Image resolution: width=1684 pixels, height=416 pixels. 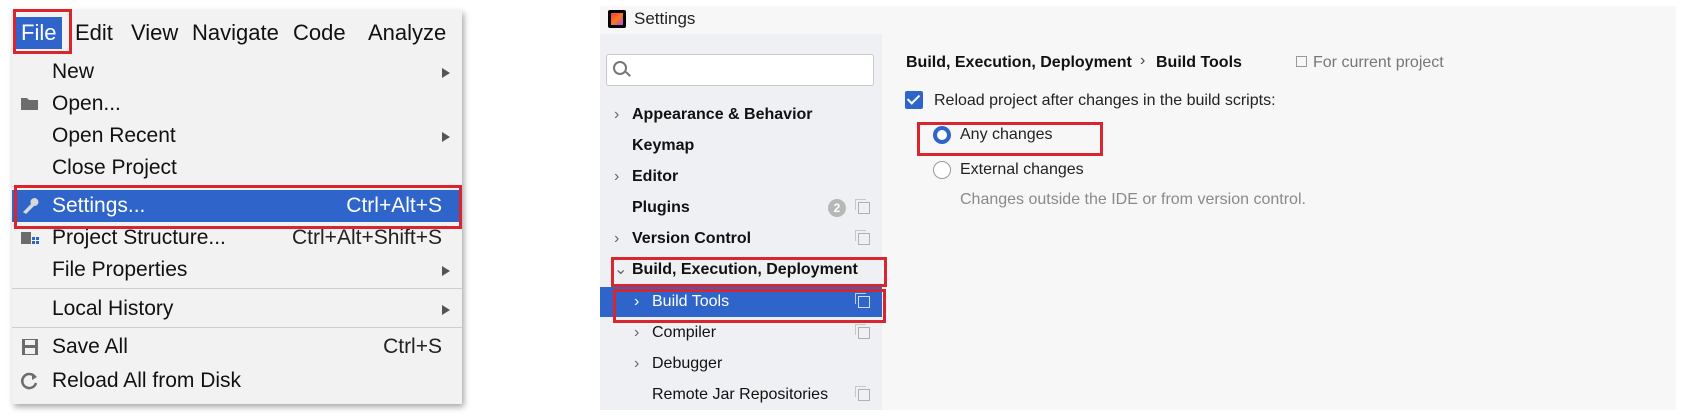 What do you see at coordinates (30, 238) in the screenshot?
I see `project-structure-icon` at bounding box center [30, 238].